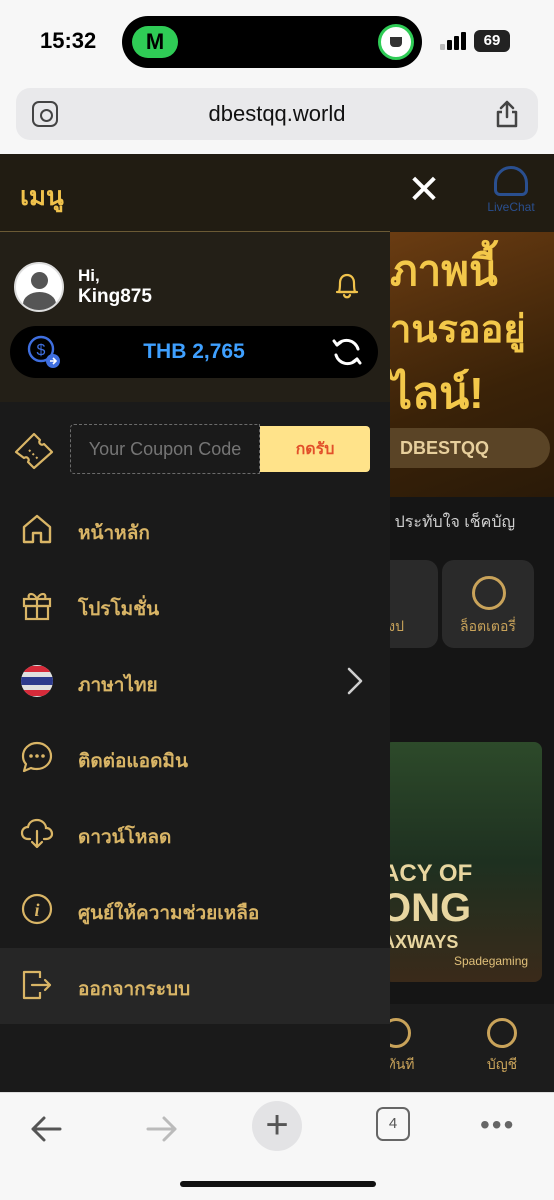  What do you see at coordinates (393, 1124) in the screenshot?
I see `tabs-button: 4` at bounding box center [393, 1124].